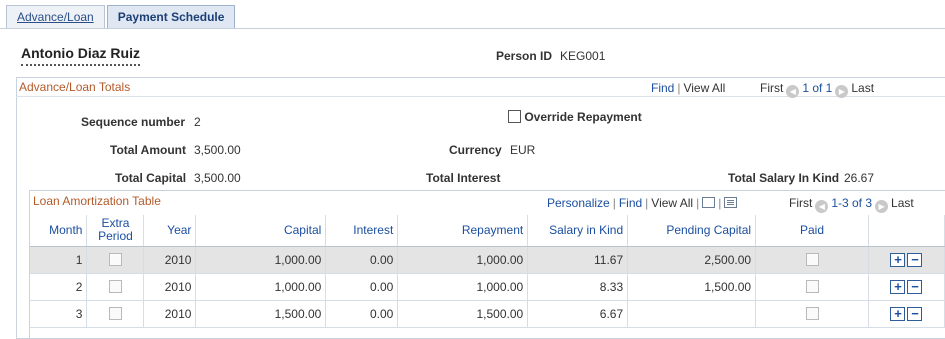  Describe the element at coordinates (463, 178) in the screenshot. I see `total-interest-label: Total Interest` at that location.